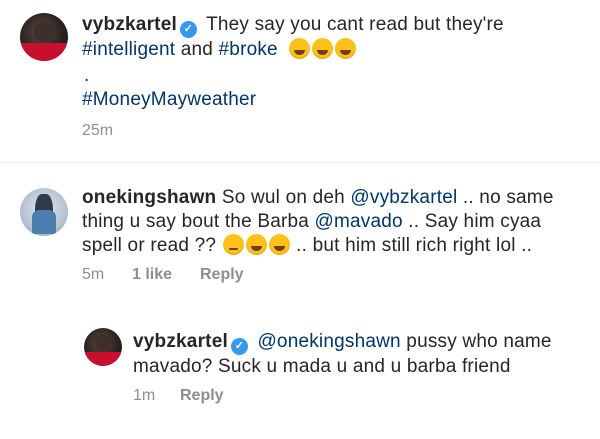 The image size is (600, 439). I want to click on avatar-onekingshawn, so click(44, 212).